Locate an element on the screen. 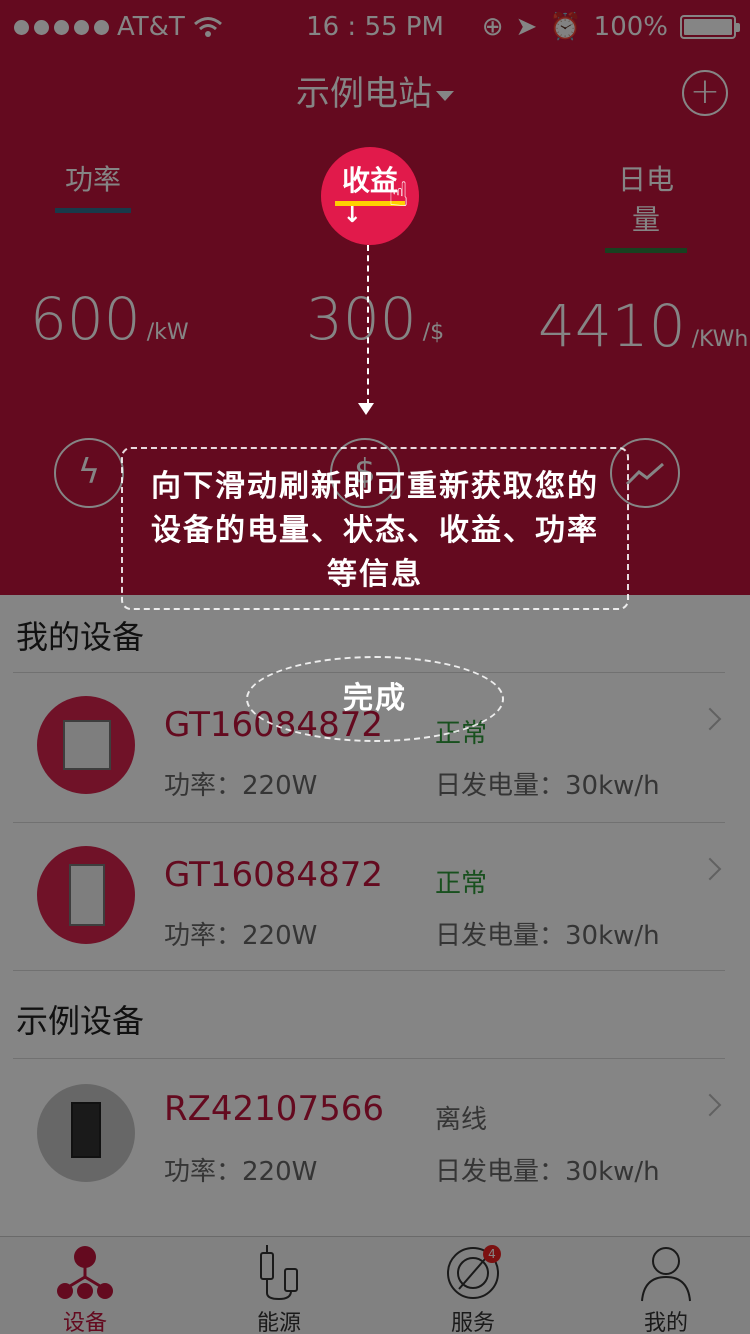 The image size is (750, 1334). arrow-head-icon is located at coordinates (366, 409).